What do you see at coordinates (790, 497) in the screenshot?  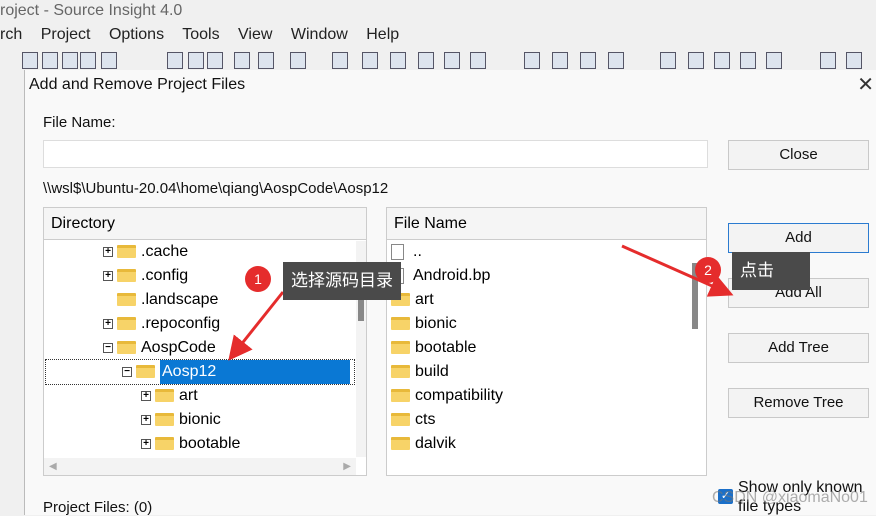 I see `watermark: CSDN @xiaomaNo01` at bounding box center [790, 497].